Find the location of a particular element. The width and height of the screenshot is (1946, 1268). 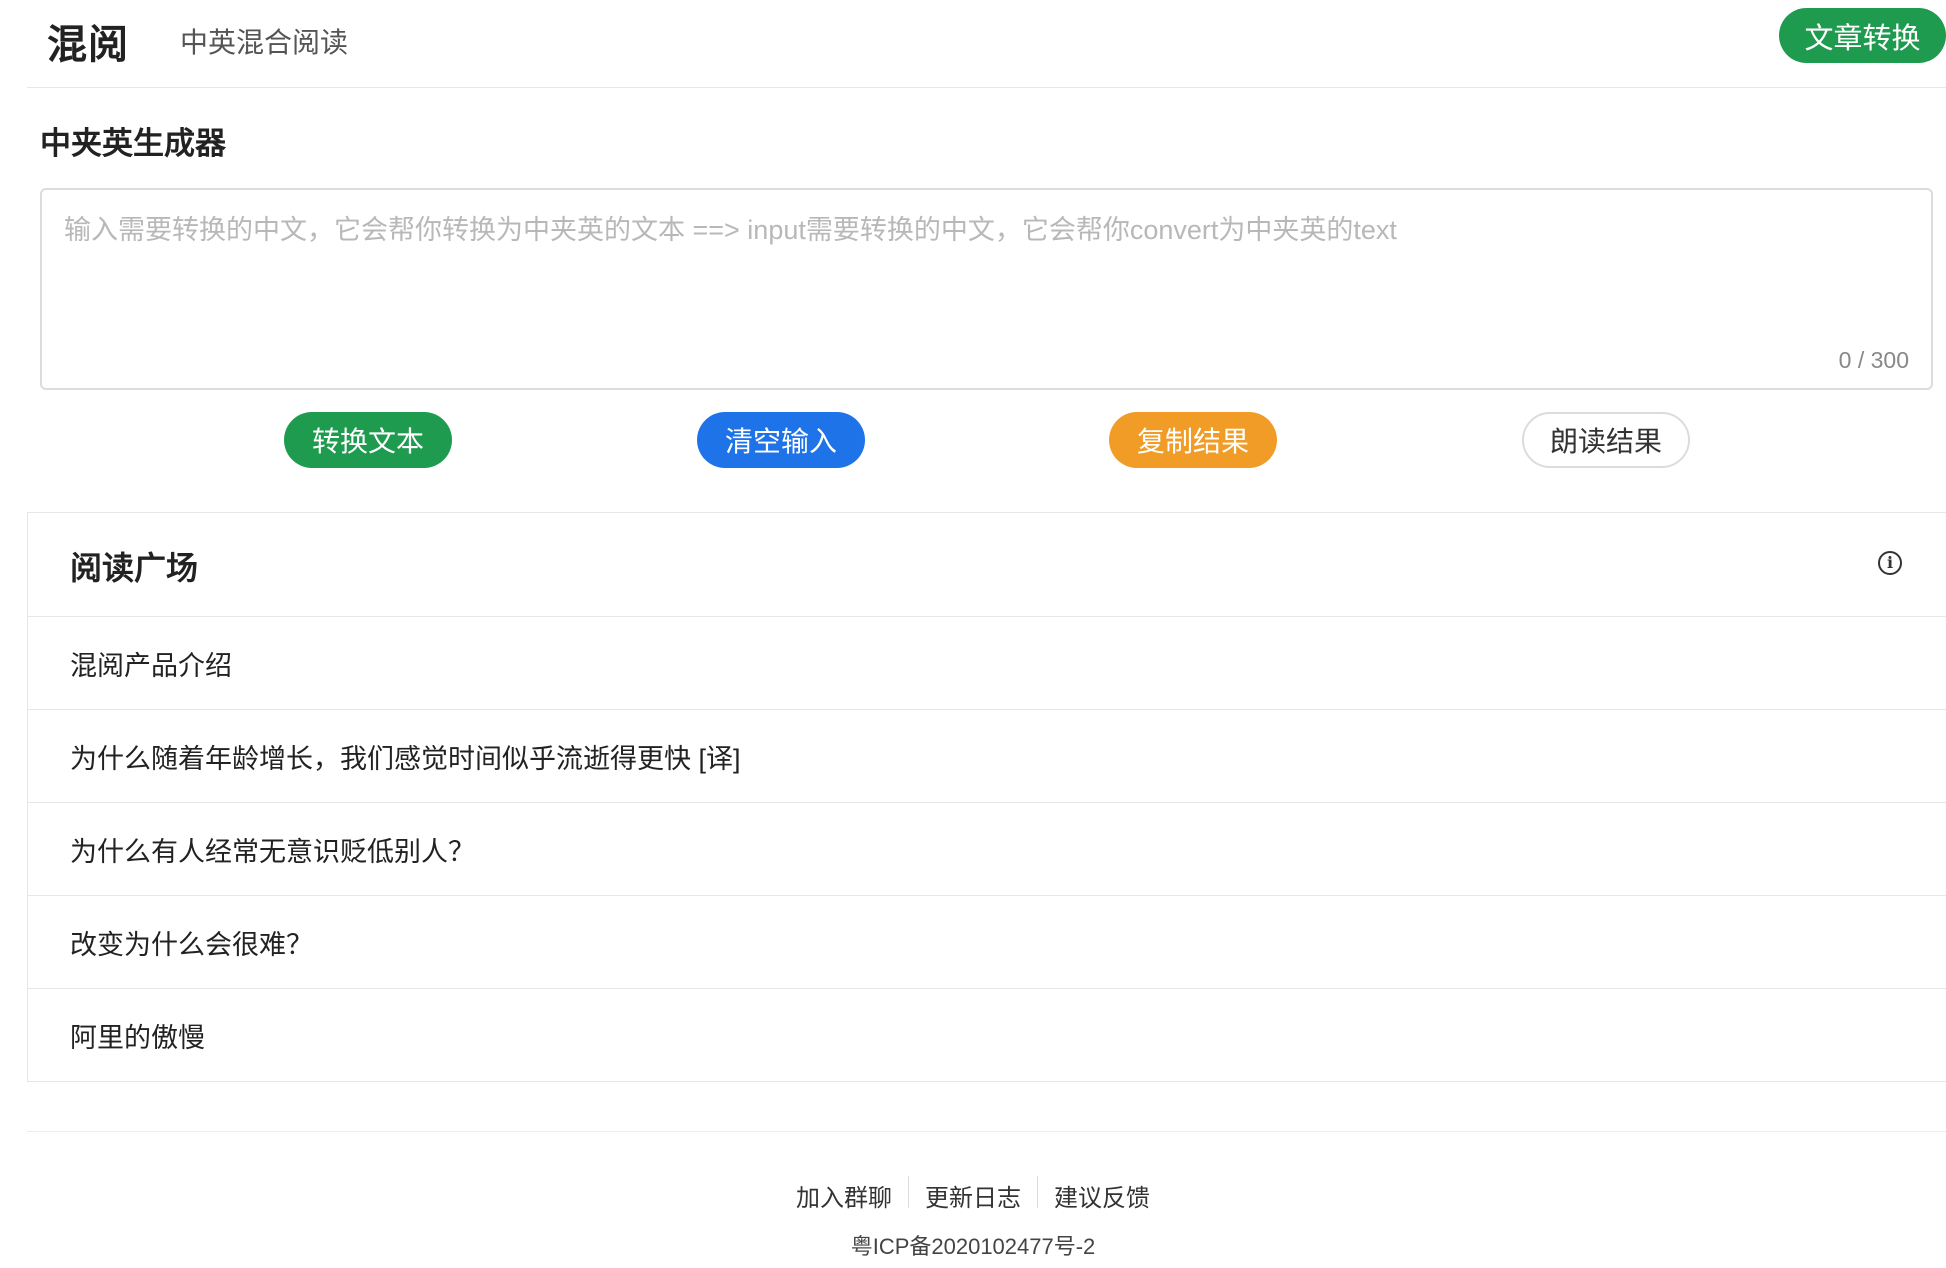

footer-links: 加入群聊 更新日志 建议反馈 is located at coordinates (973, 1194).